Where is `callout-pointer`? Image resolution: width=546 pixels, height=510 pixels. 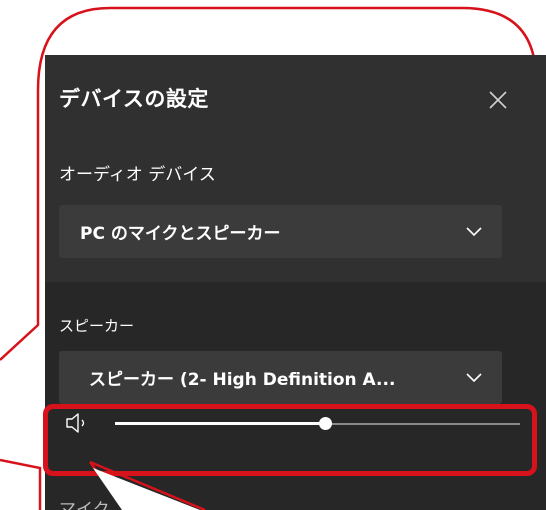
callout-pointer is located at coordinates (147, 485).